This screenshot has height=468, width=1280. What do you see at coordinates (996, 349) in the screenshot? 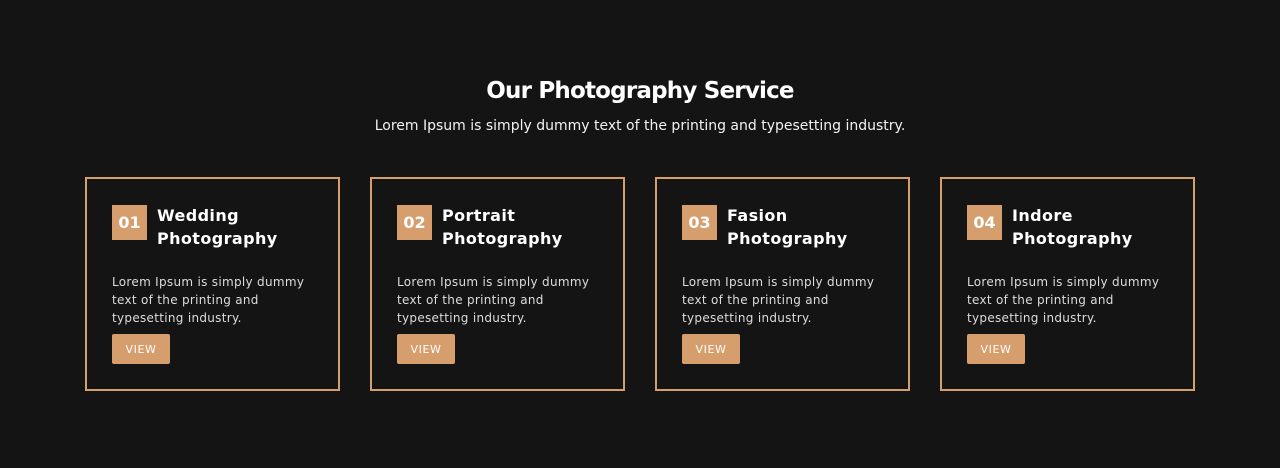
I see `view-button-indore: VIEW` at bounding box center [996, 349].